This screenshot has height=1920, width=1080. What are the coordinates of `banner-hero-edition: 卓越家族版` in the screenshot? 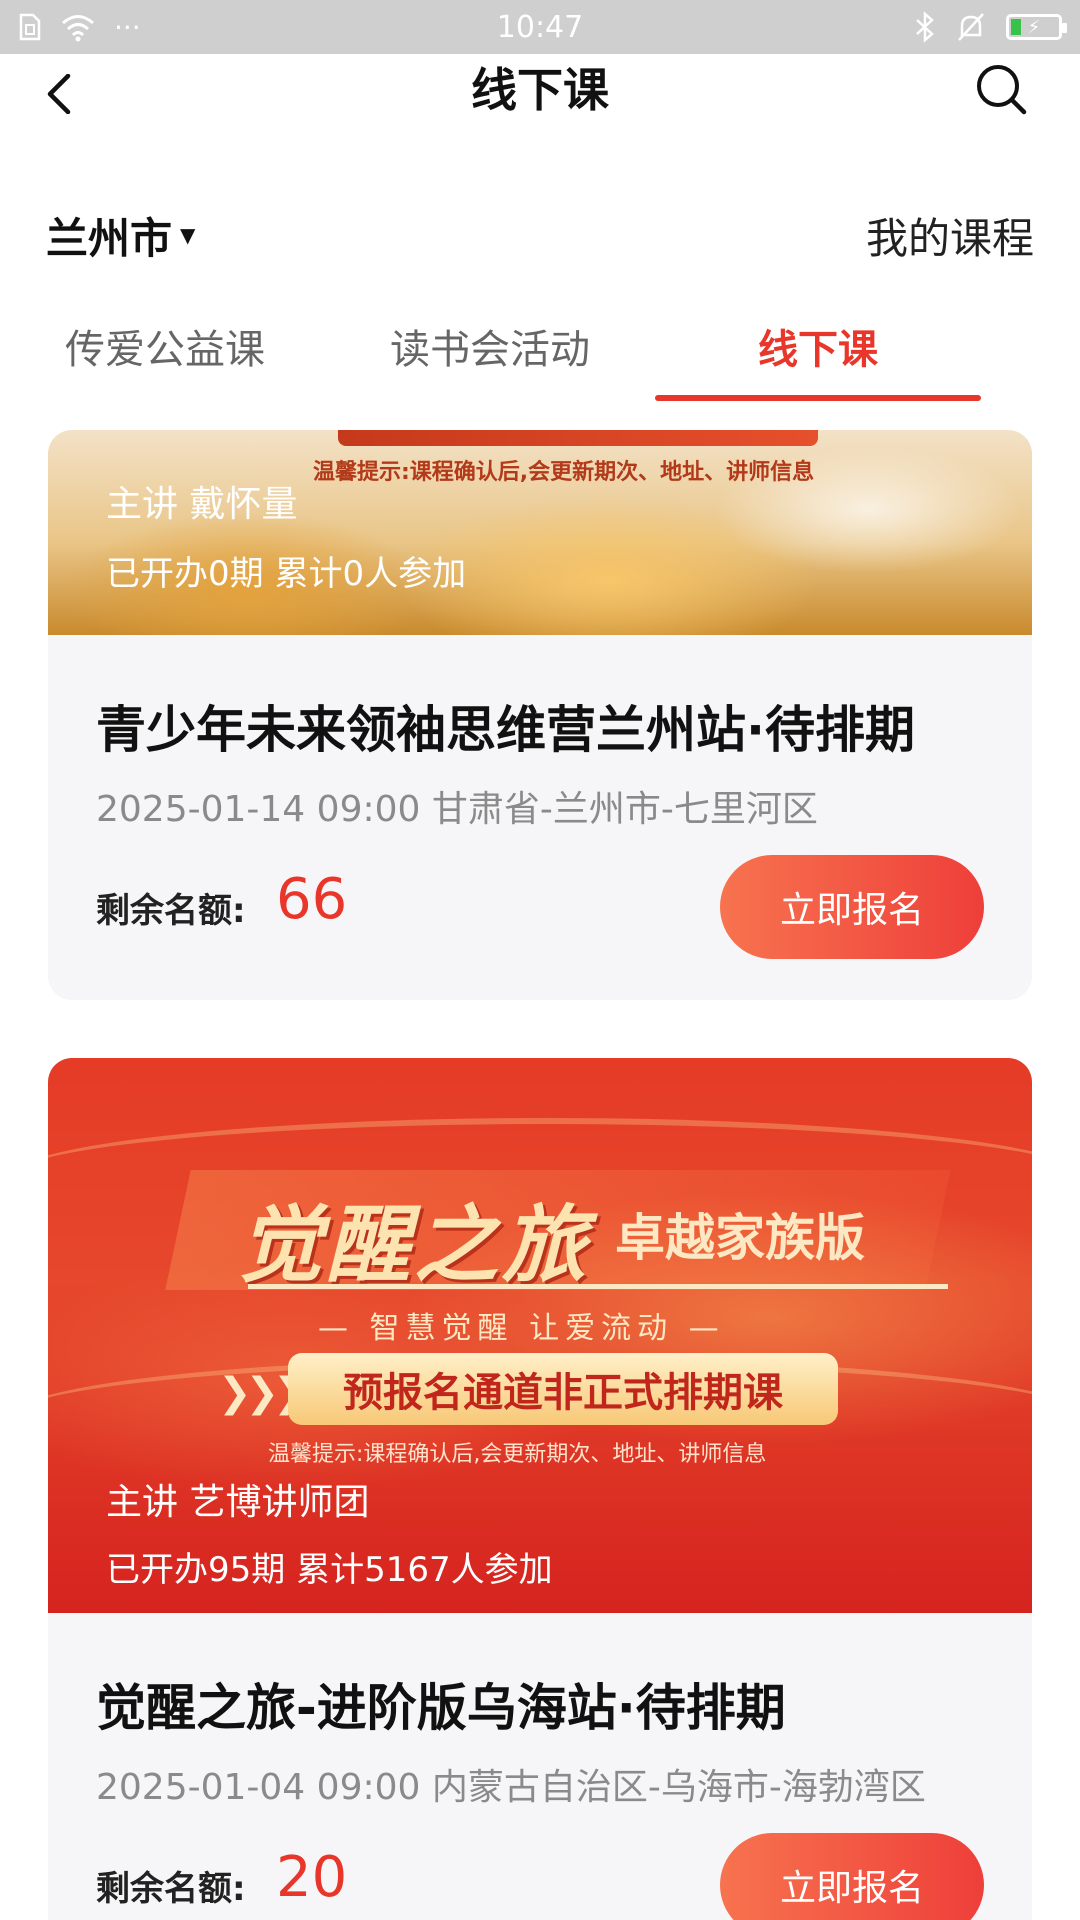 It's located at (740, 1238).